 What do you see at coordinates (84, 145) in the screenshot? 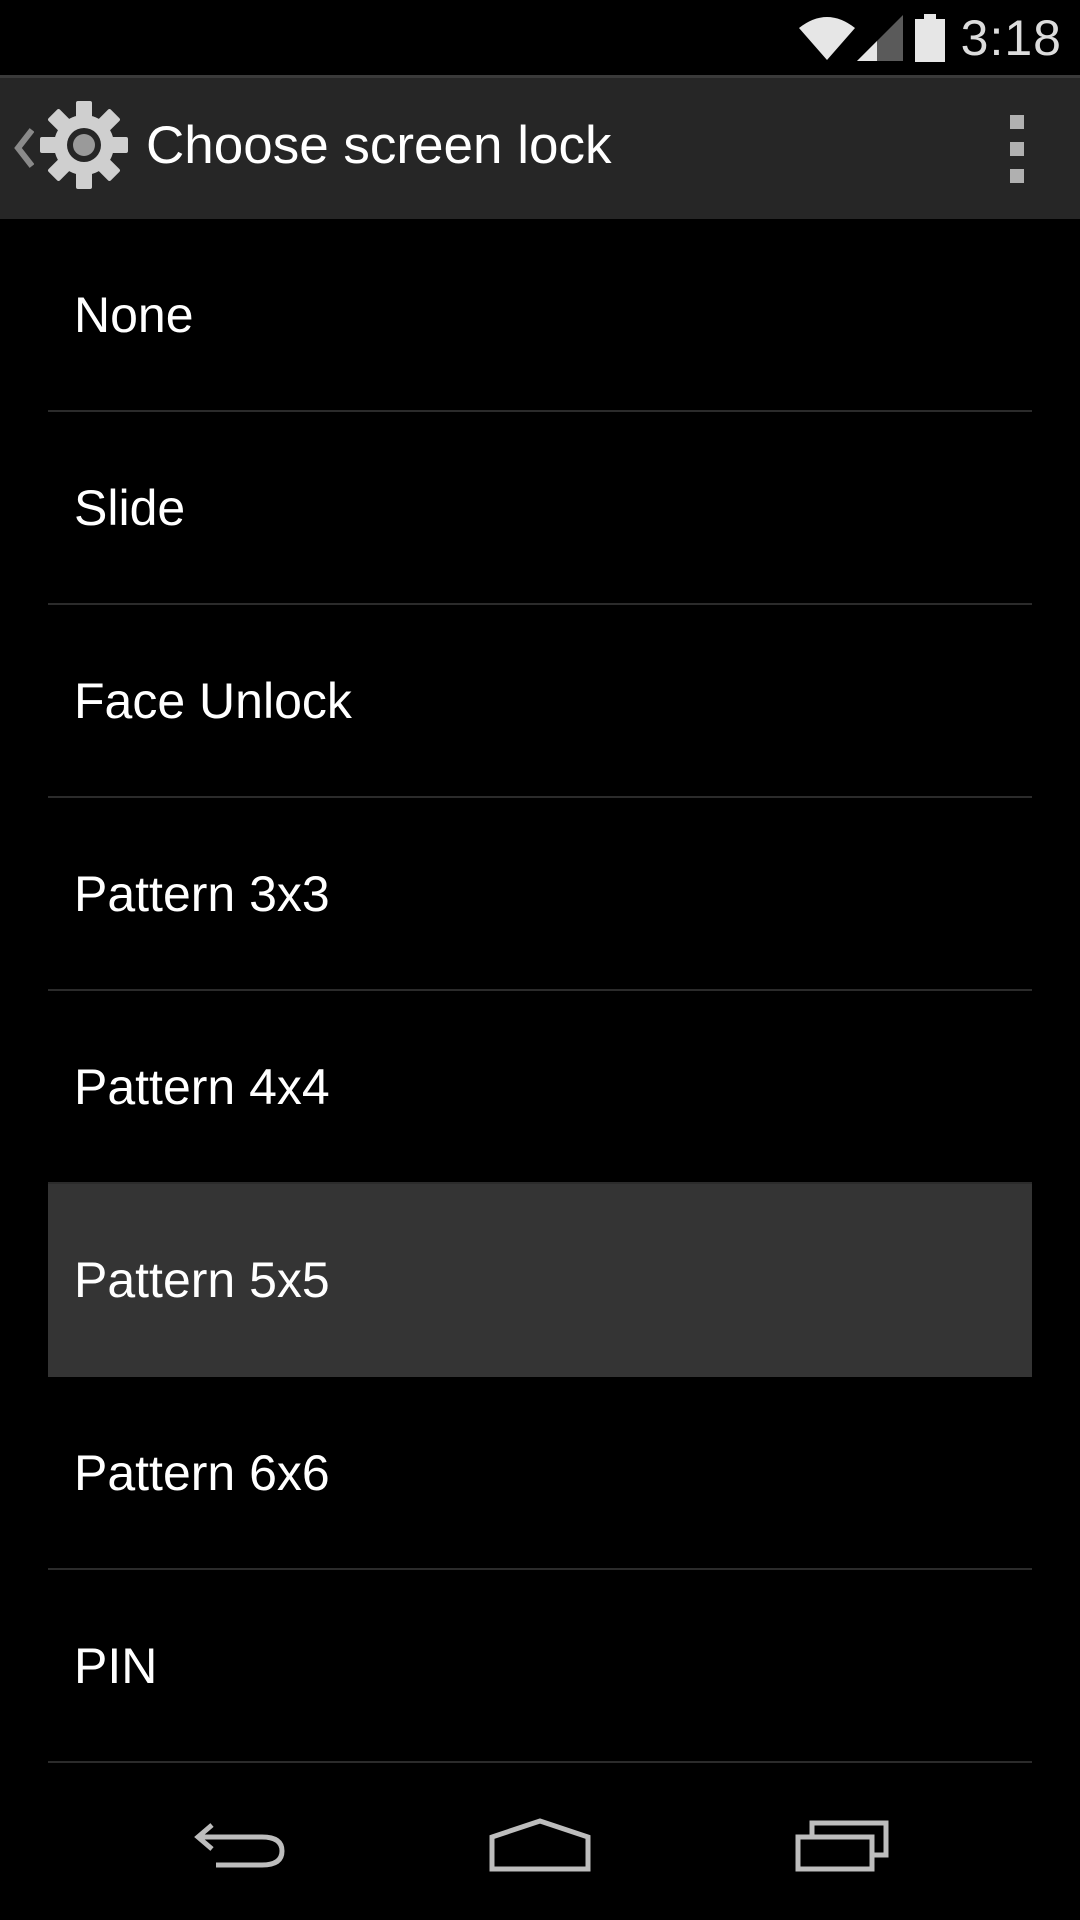
I see `settings-gear-icon` at bounding box center [84, 145].